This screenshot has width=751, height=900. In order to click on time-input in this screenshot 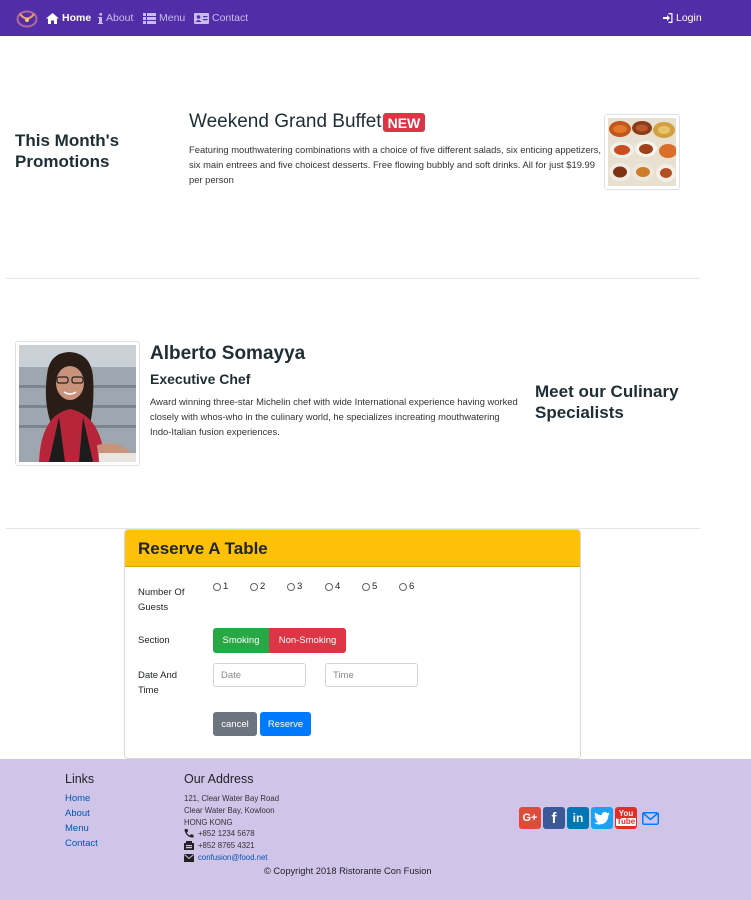, I will do `click(371, 675)`.